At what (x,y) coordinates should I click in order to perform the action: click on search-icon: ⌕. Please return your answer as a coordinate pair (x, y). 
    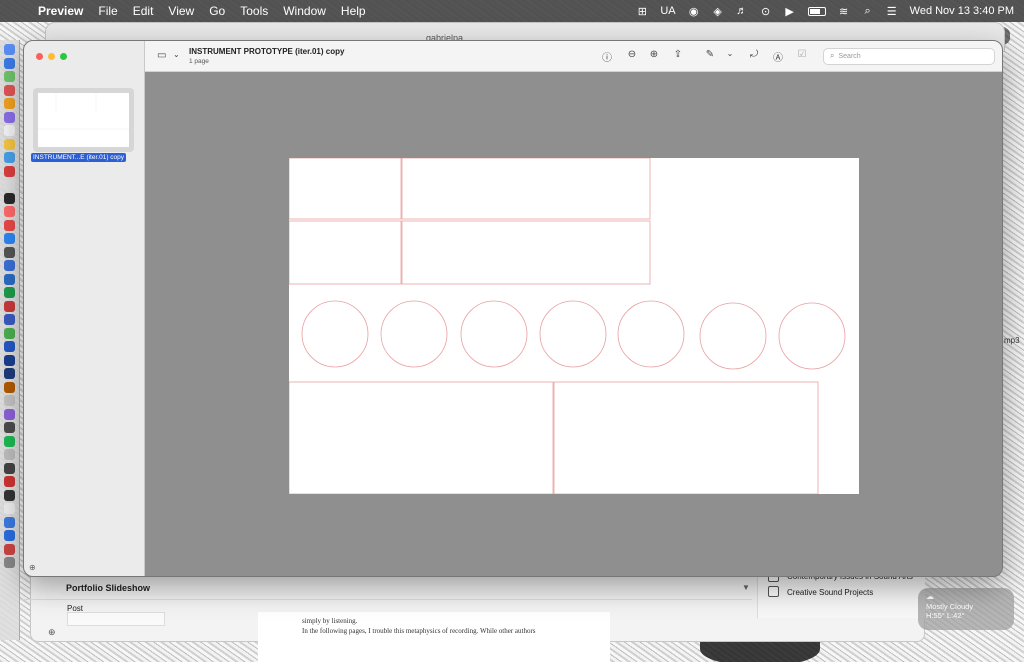
    Looking at the image, I should click on (868, 11).